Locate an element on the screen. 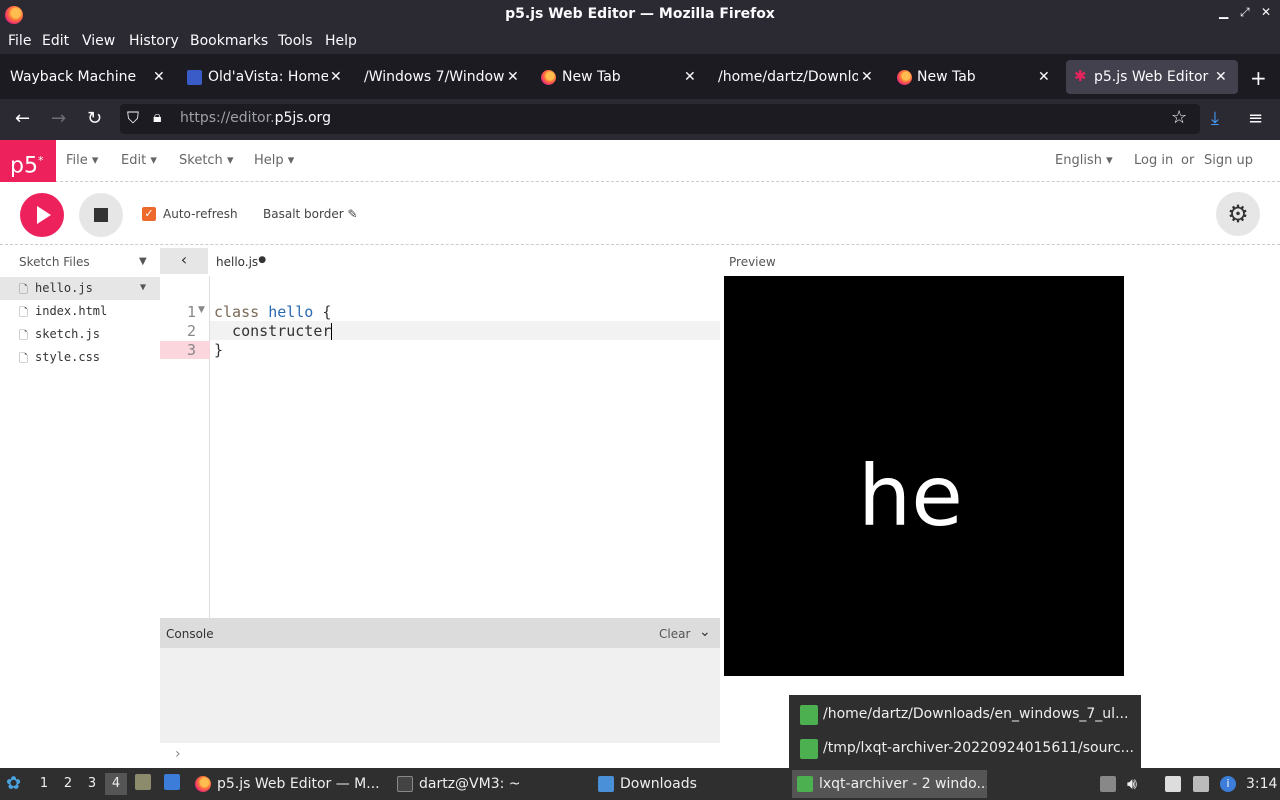 The height and width of the screenshot is (800, 1280). tab-p5js-editor: ✱ p5.js Web Editor ✕ is located at coordinates (1152, 77).